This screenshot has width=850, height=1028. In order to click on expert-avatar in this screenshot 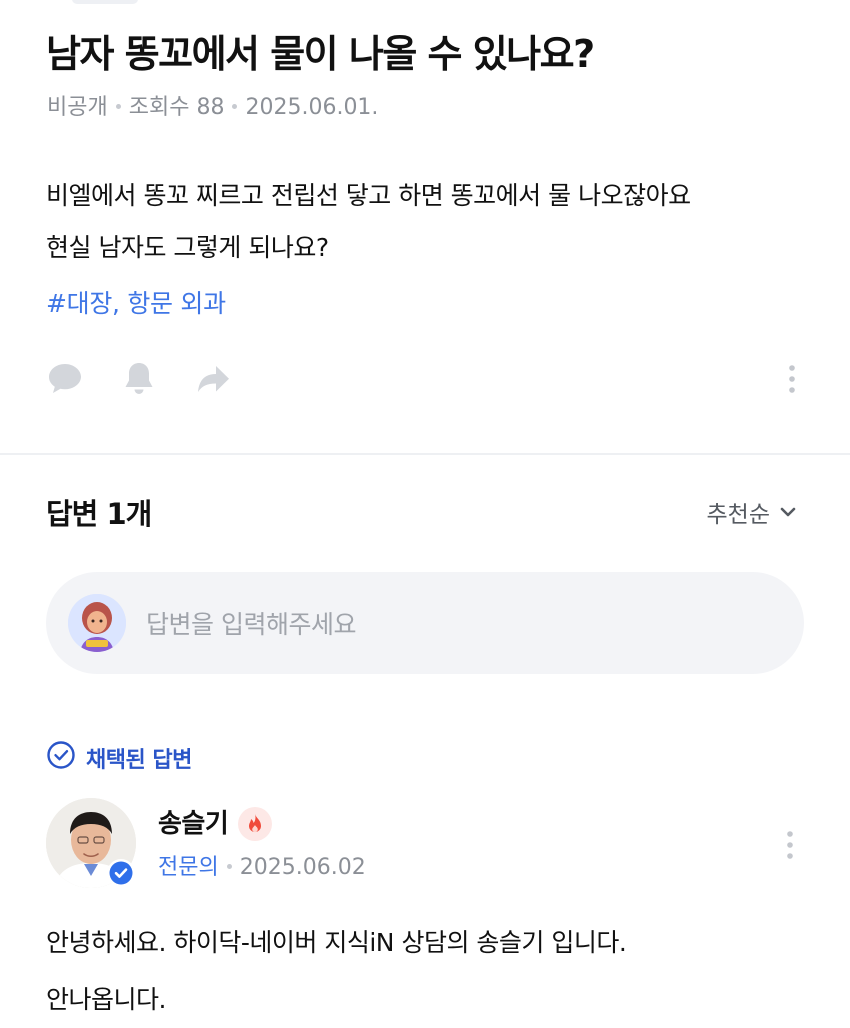, I will do `click(91, 843)`.